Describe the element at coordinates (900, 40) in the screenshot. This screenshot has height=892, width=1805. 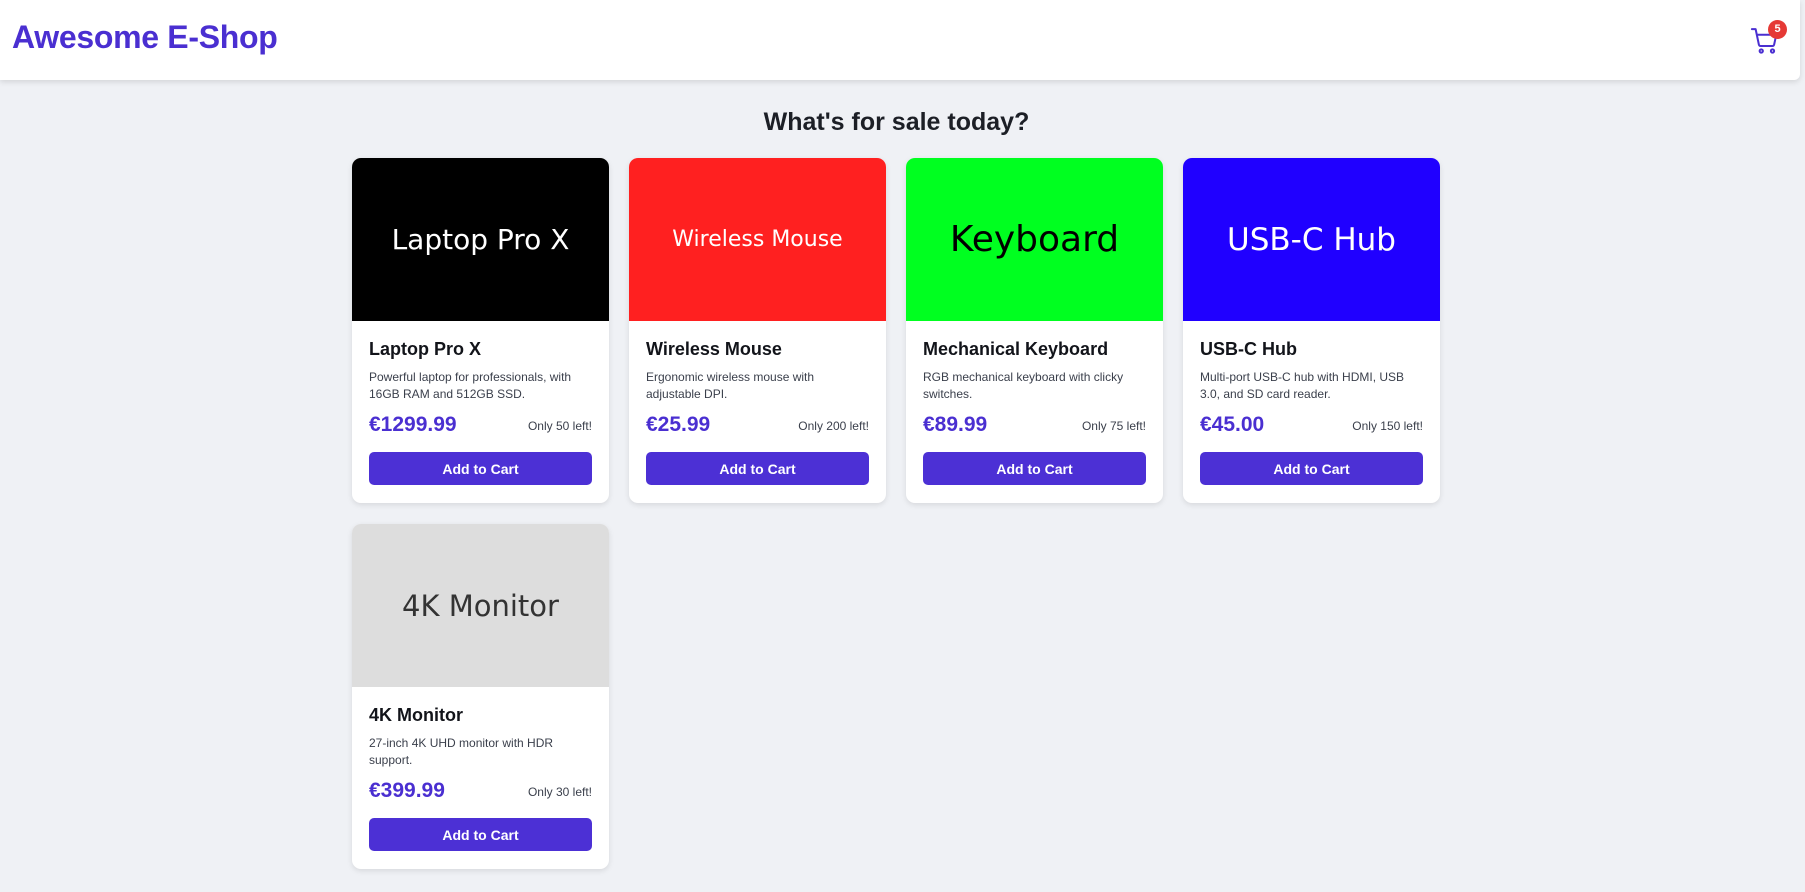
I see `top-header: Awesome E-Shop 5` at that location.